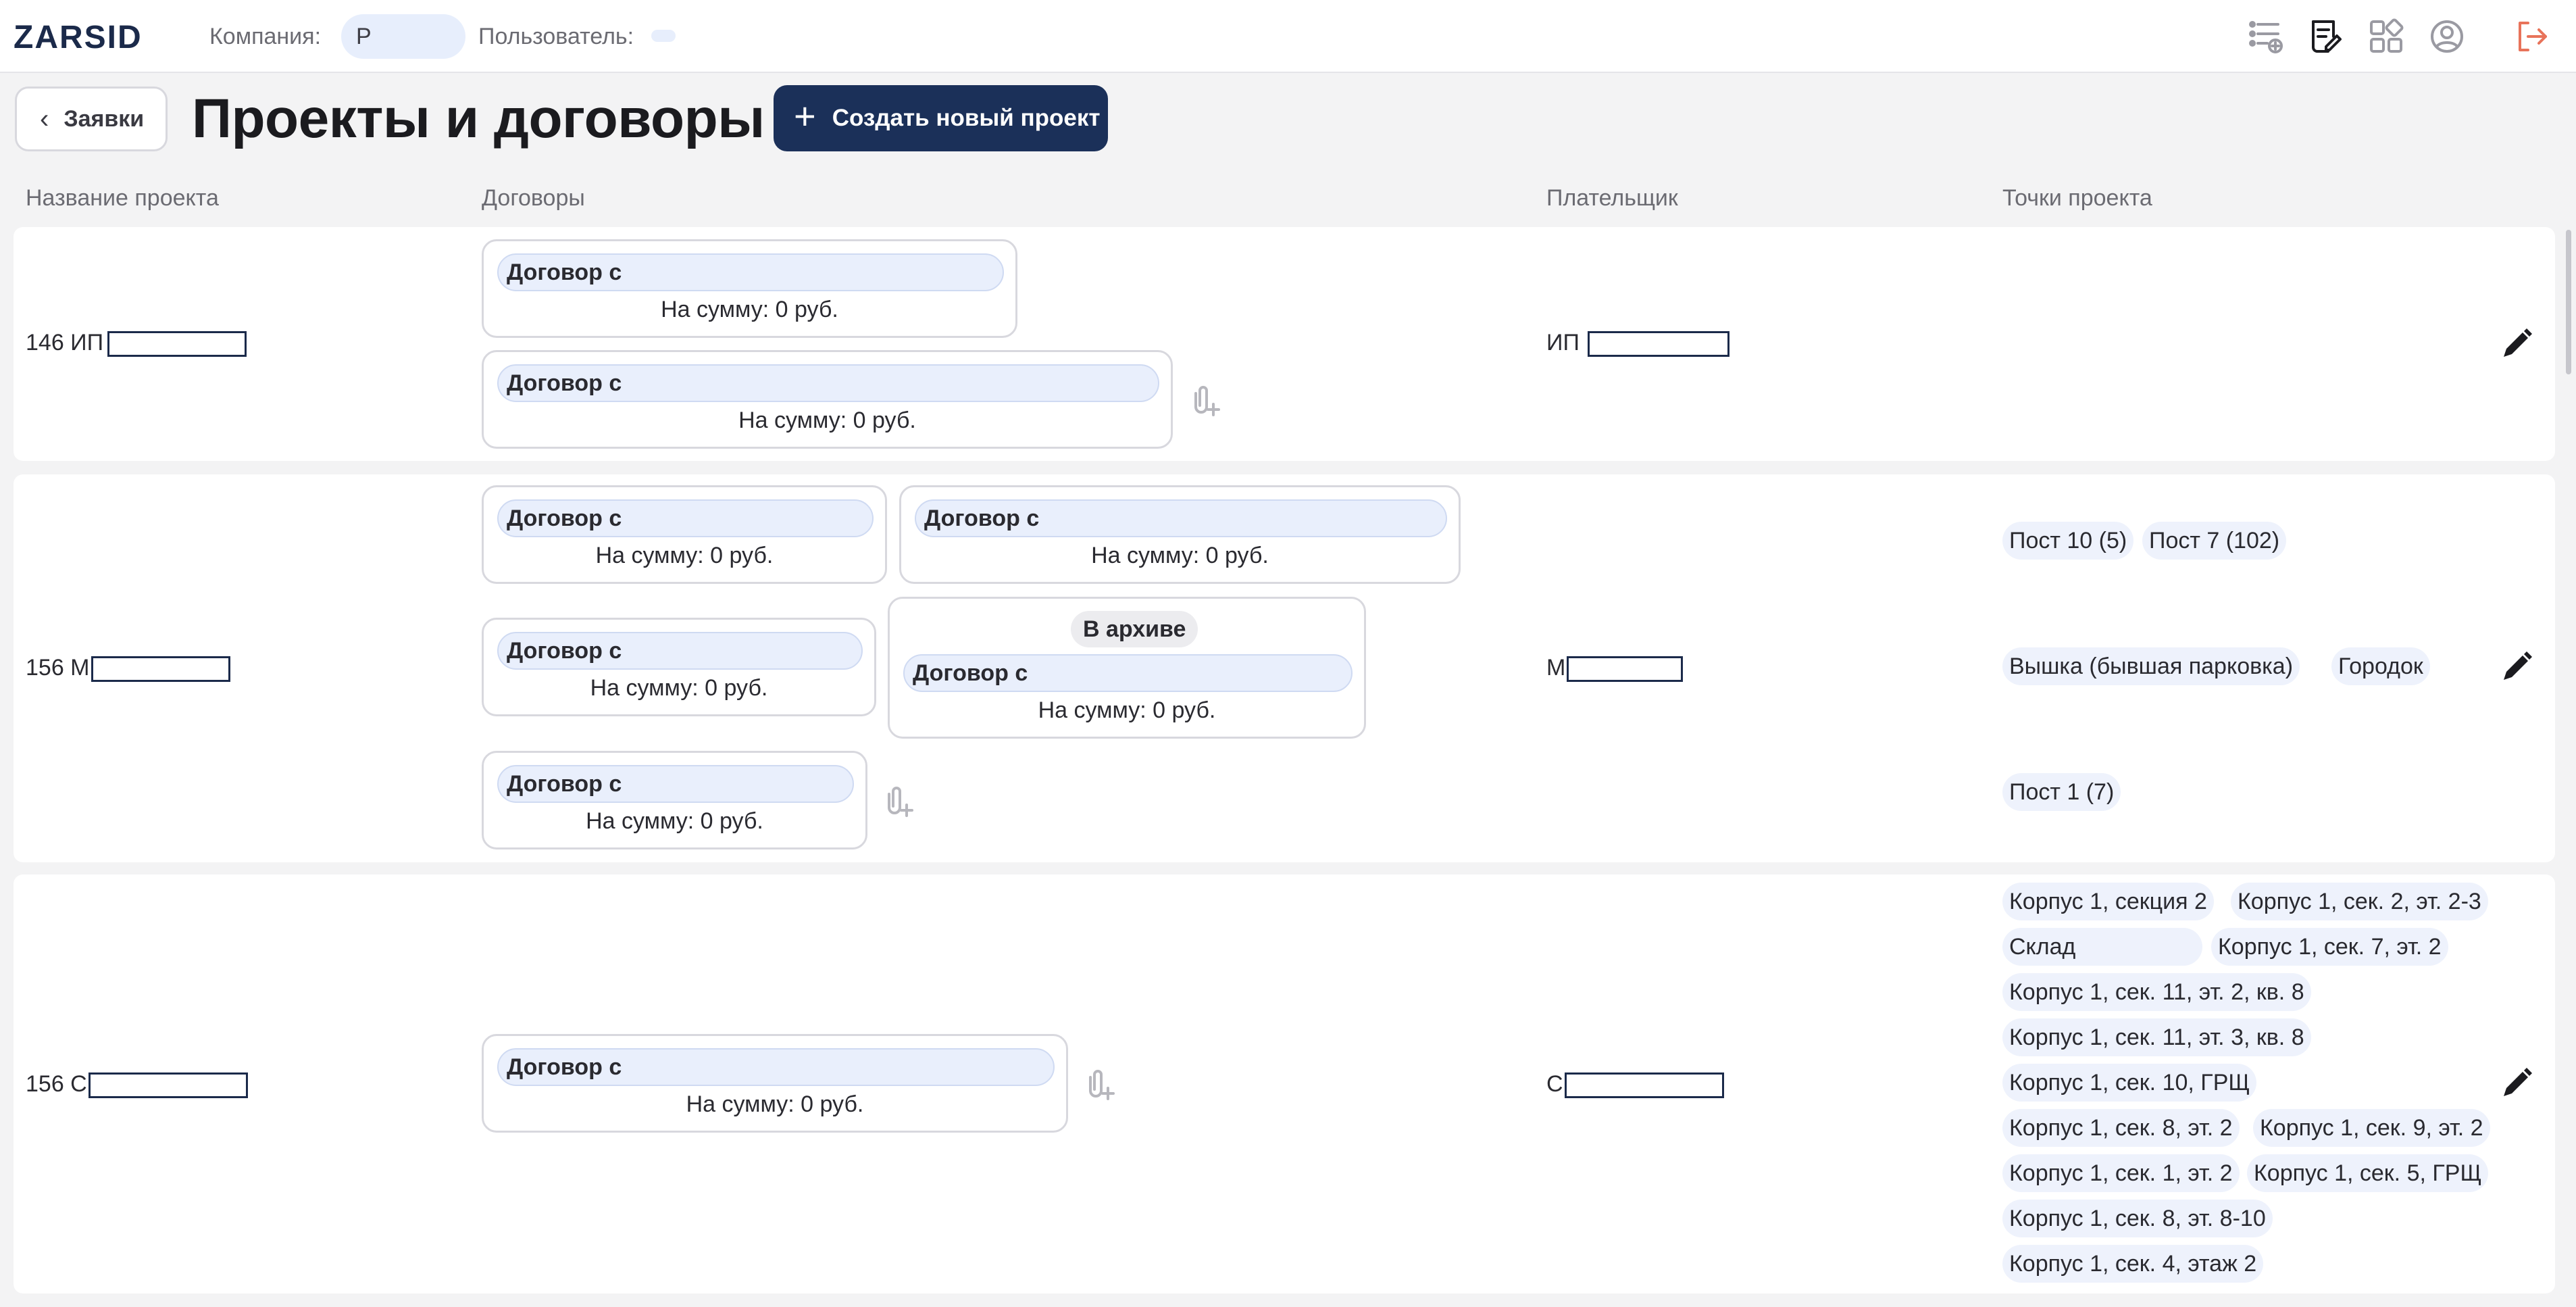 This screenshot has width=2576, height=1307. I want to click on chevron-left-icon: ‹, so click(44, 119).